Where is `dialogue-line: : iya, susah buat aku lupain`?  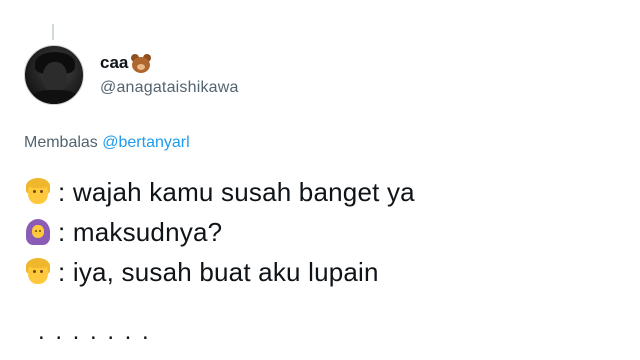
dialogue-line: : iya, susah buat aku lupain is located at coordinates (219, 272).